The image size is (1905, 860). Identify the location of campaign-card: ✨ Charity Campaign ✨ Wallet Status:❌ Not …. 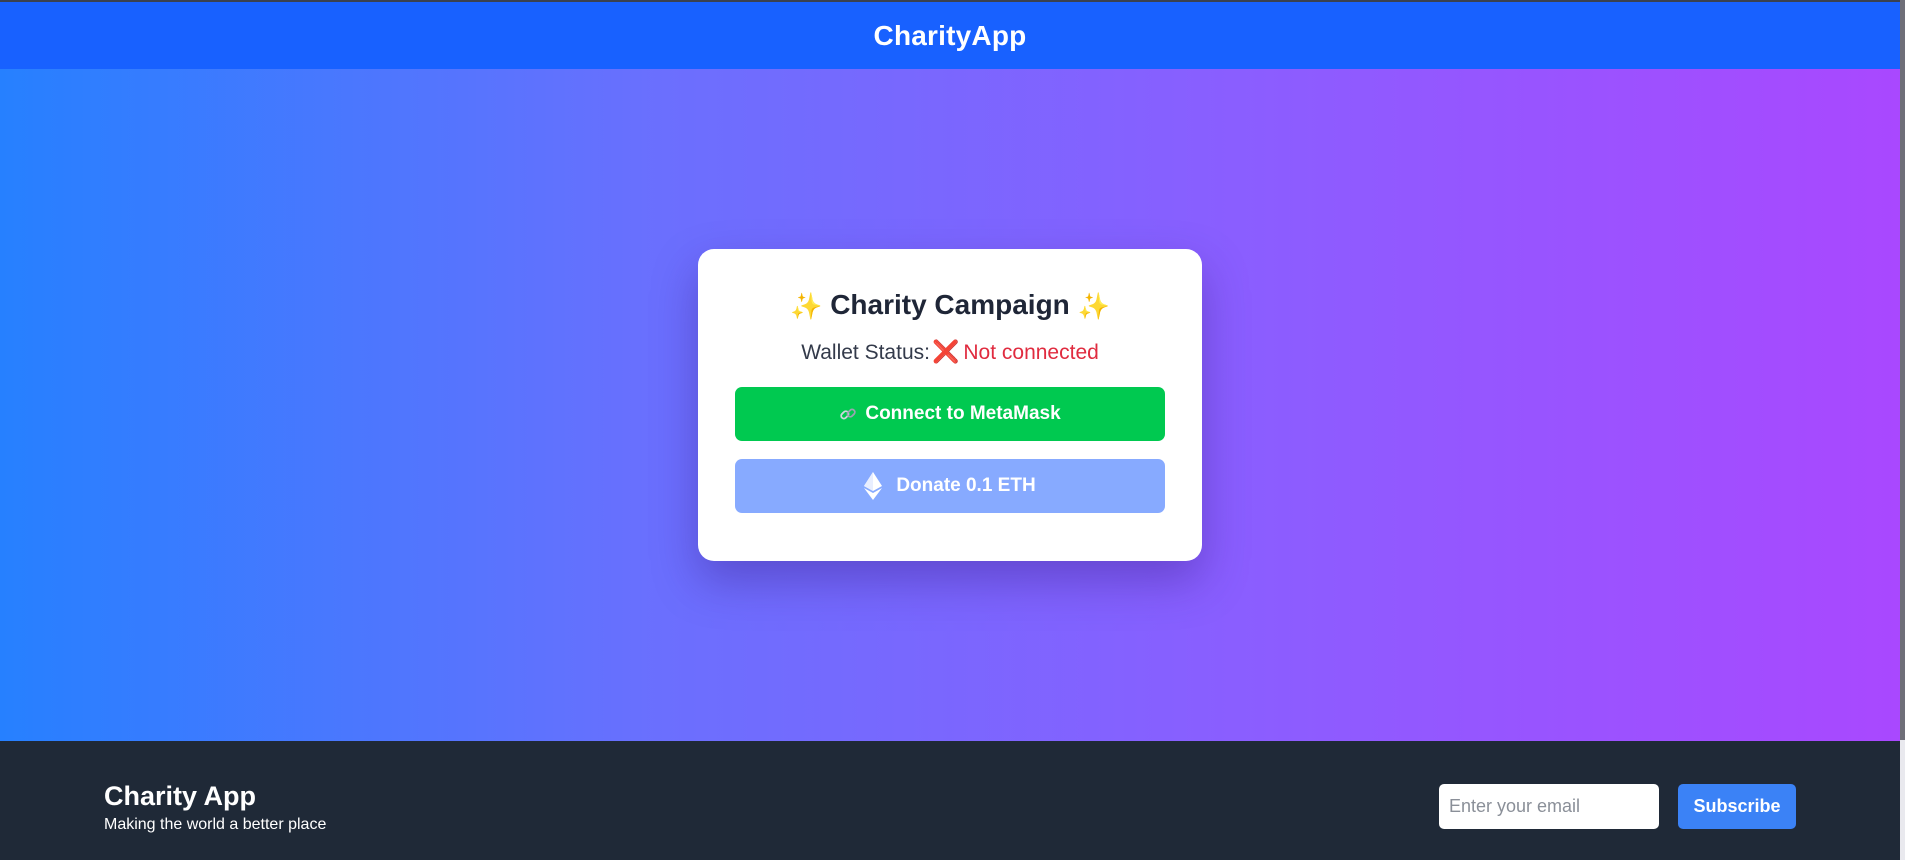
(950, 405).